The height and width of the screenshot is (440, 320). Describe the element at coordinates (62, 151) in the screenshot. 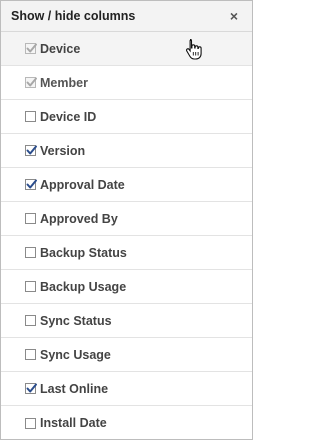

I see `column-label: Version` at that location.